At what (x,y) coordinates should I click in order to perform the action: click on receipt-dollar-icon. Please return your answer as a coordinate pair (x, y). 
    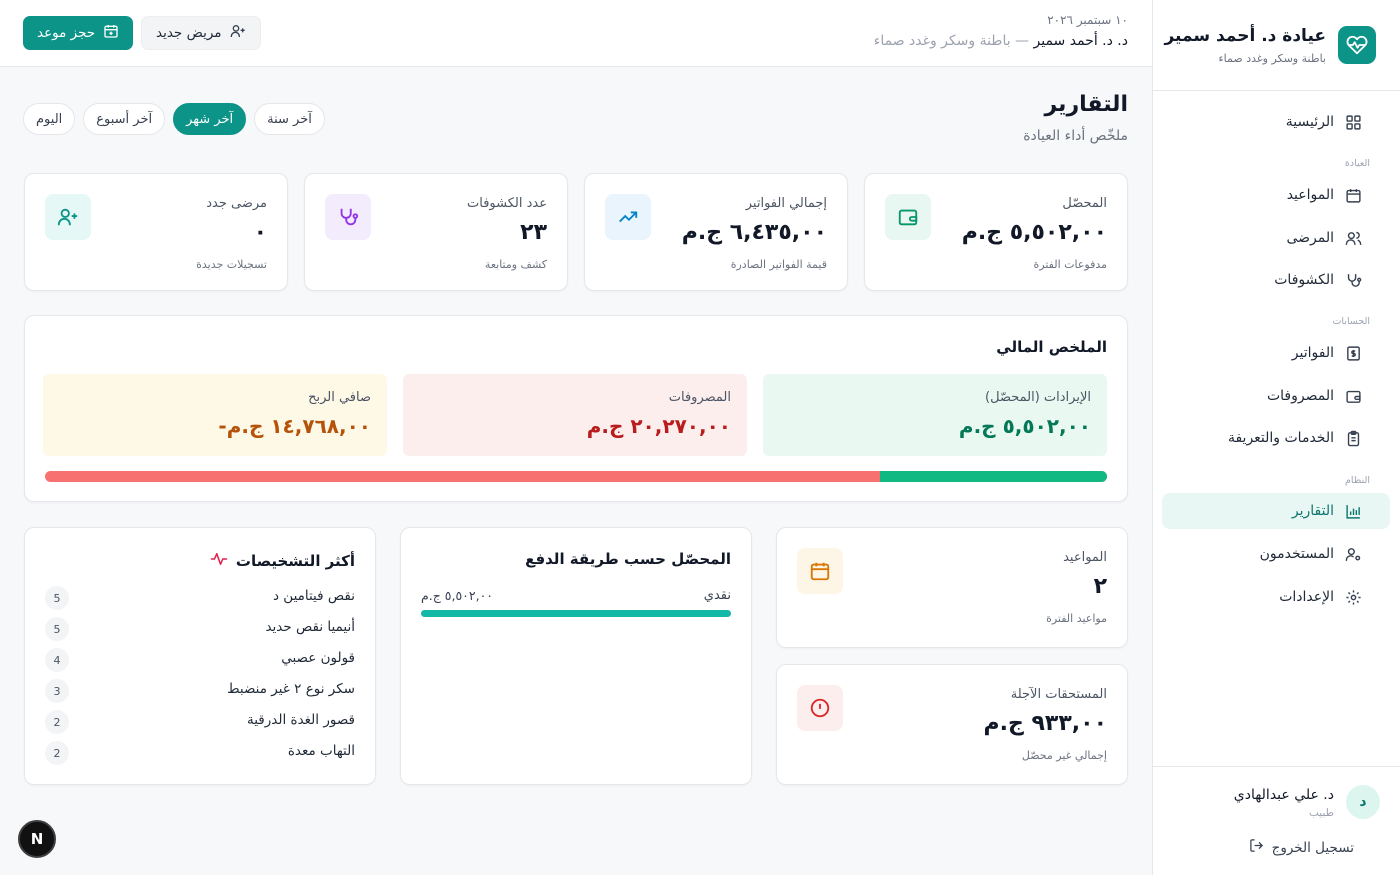
    Looking at the image, I should click on (1353, 353).